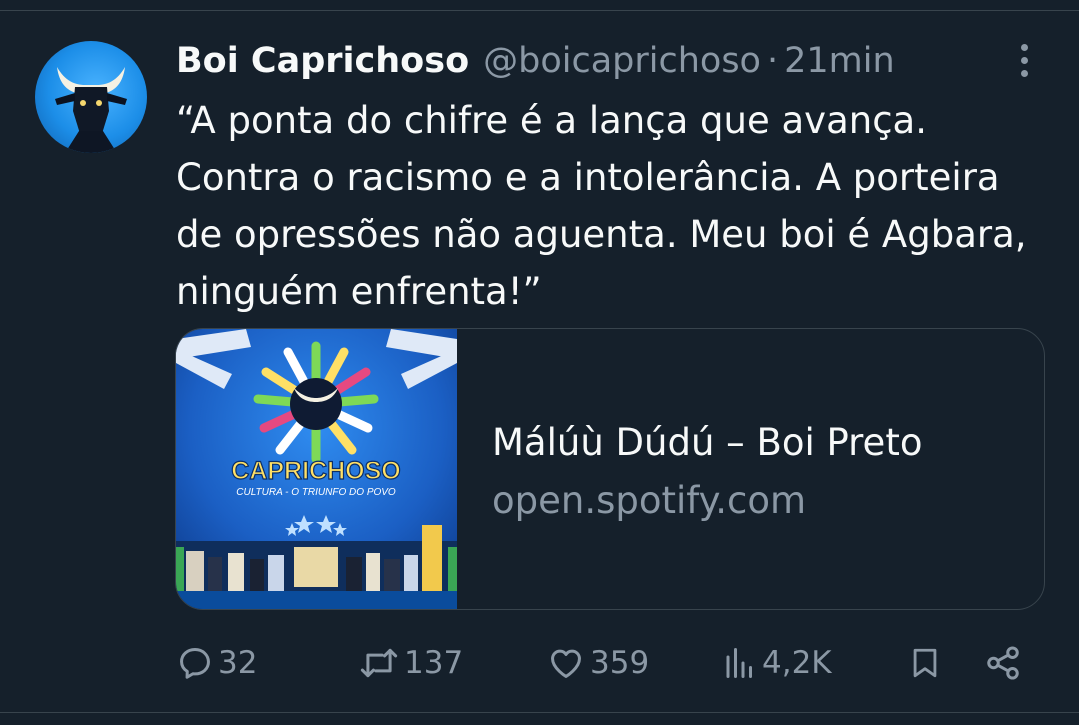 This screenshot has width=1079, height=725. I want to click on like-count: 359, so click(620, 663).